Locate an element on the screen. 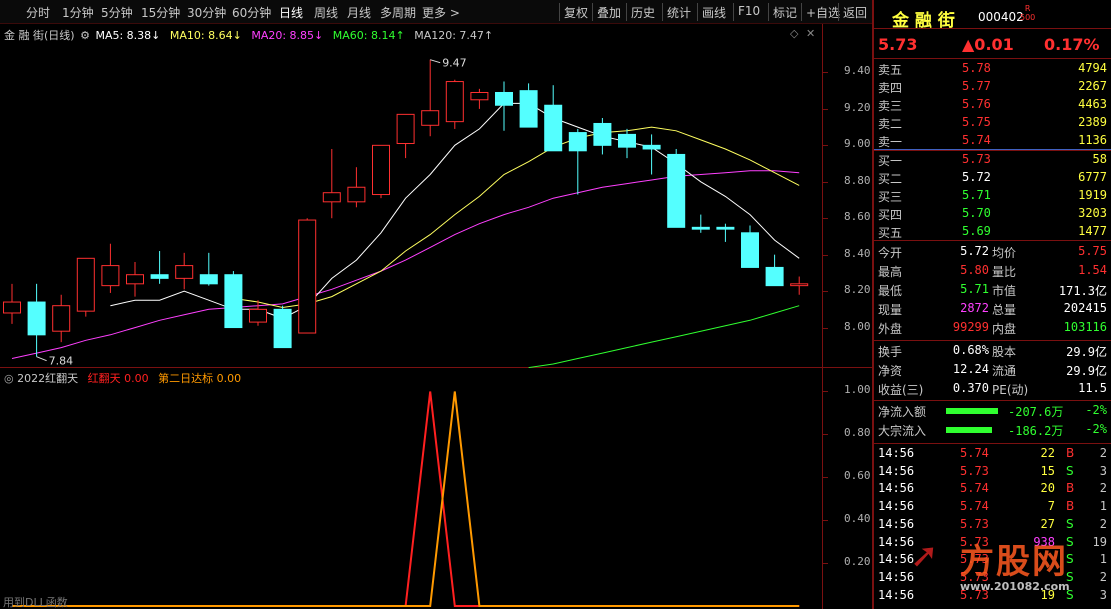  bid-row-4: 买五 5.69 1477 is located at coordinates (992, 232).